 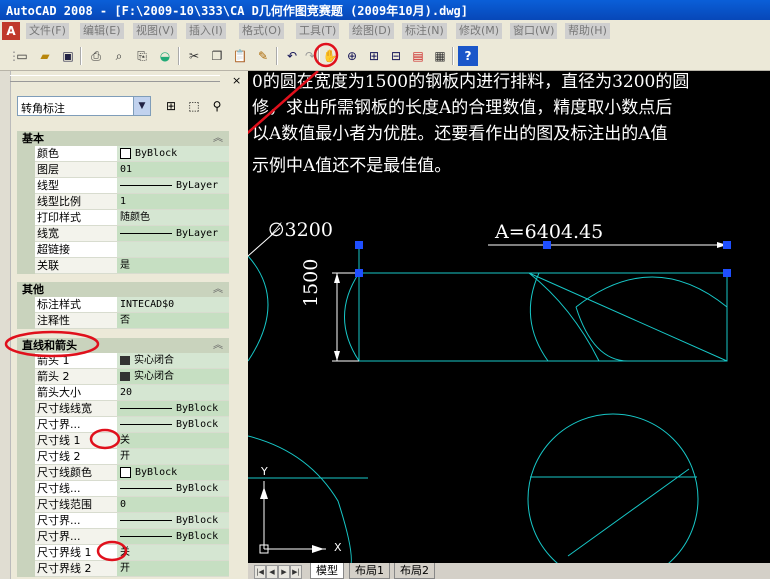 I want to click on menu-view: 视图(V), so click(x=155, y=31).